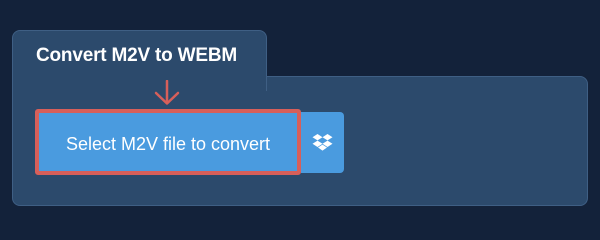 This screenshot has width=600, height=240. I want to click on arrow-down-icon, so click(167, 92).